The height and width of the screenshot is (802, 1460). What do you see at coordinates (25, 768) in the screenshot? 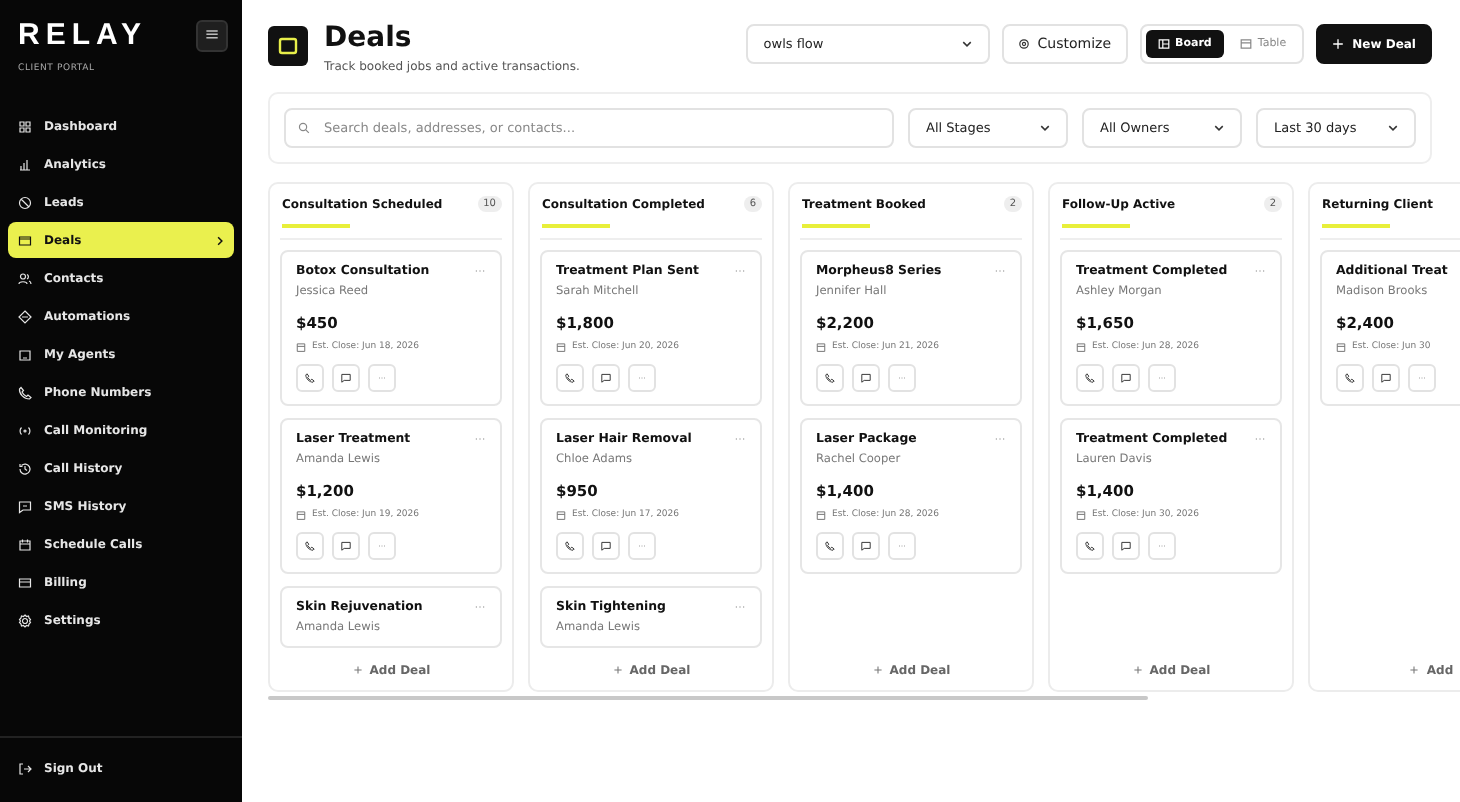
I see `sign-out-icon` at bounding box center [25, 768].